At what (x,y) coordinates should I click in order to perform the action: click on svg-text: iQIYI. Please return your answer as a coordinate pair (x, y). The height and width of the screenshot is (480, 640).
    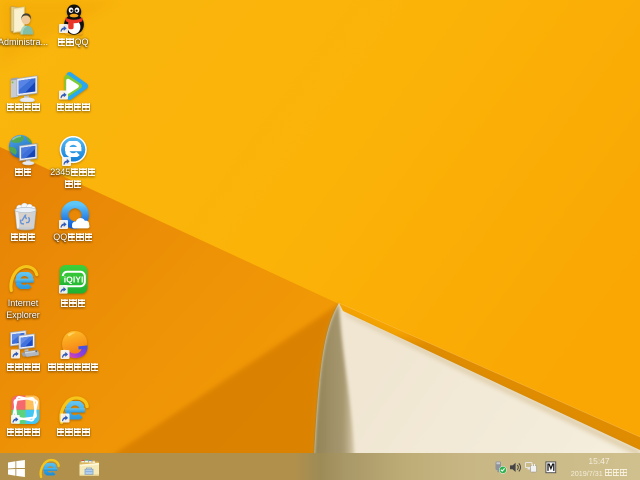
    Looking at the image, I should click on (74, 280).